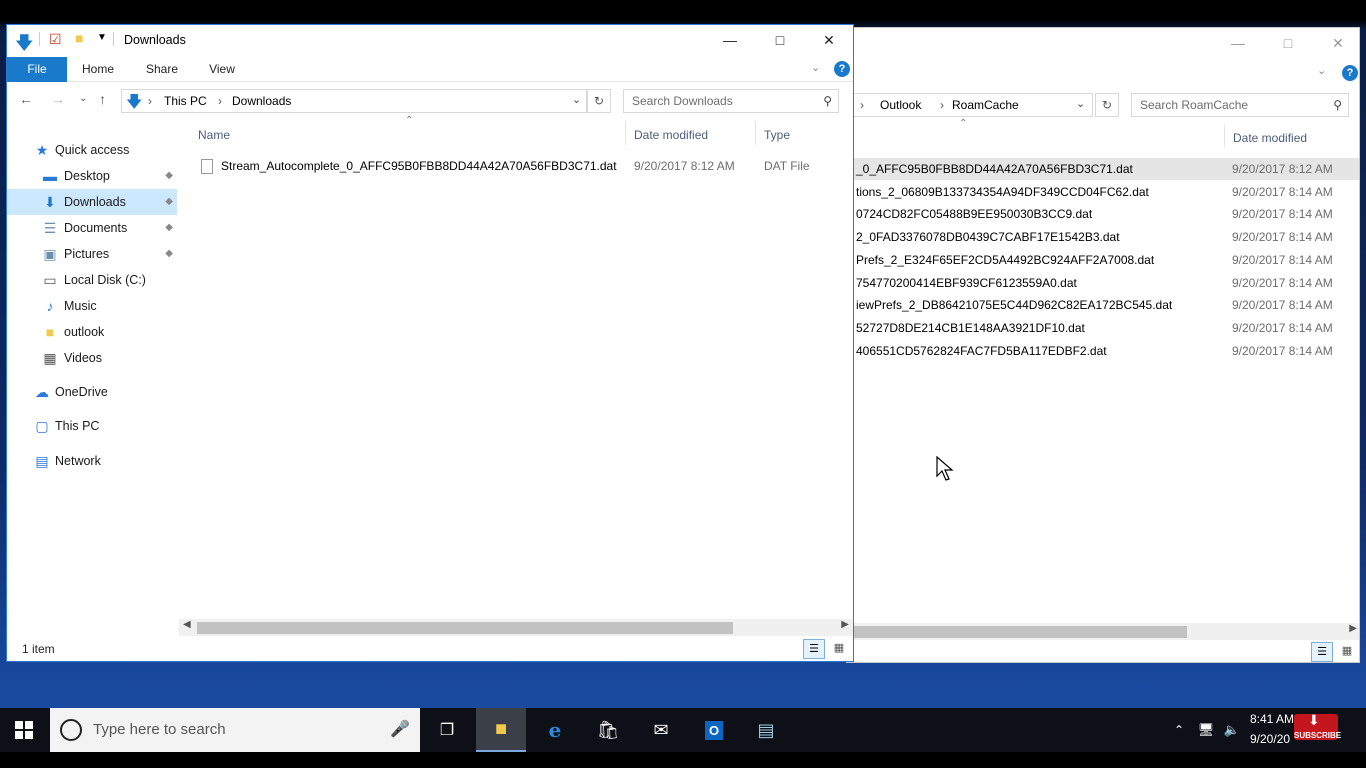 This screenshot has width=1366, height=768. Describe the element at coordinates (988, 237) in the screenshot. I see `file-name: 2_0FAD3376078DB0439C7CABF17E1542B3.dat` at that location.